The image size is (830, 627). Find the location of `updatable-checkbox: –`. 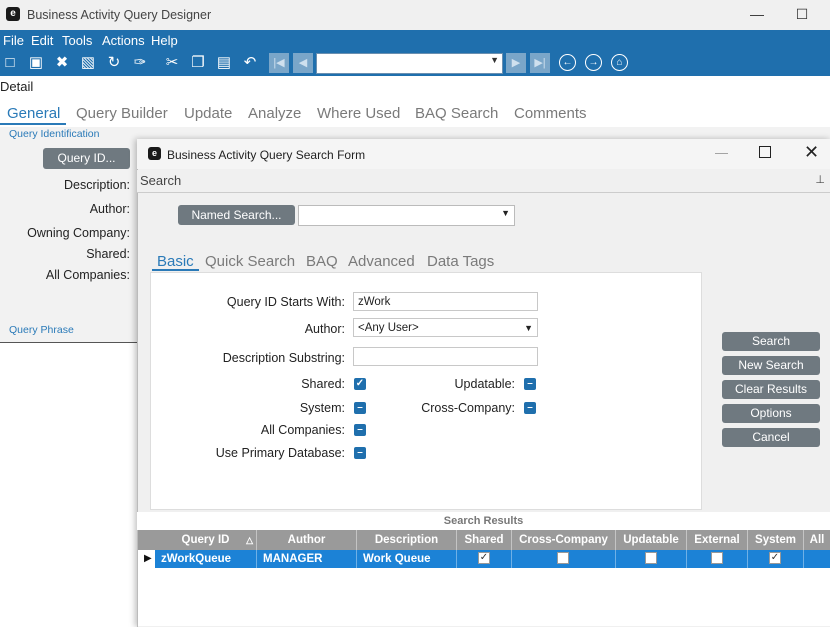

updatable-checkbox: – is located at coordinates (530, 384).